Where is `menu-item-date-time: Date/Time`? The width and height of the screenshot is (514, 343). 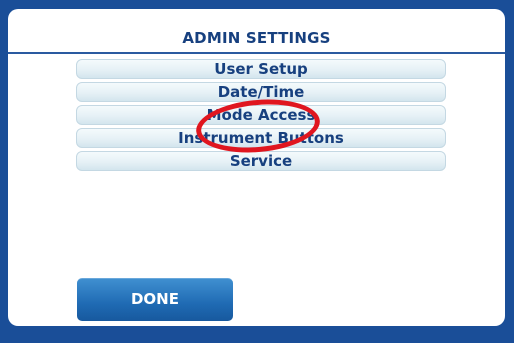 menu-item-date-time: Date/Time is located at coordinates (261, 92).